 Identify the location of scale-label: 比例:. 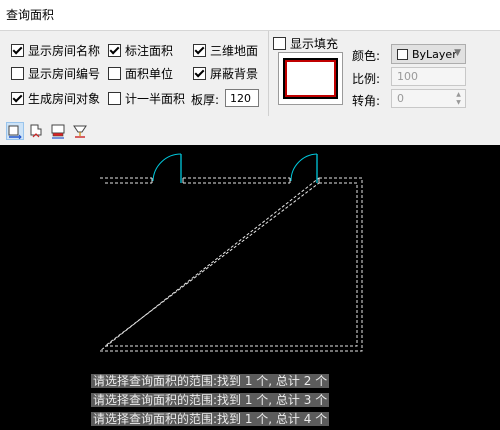
(366, 79).